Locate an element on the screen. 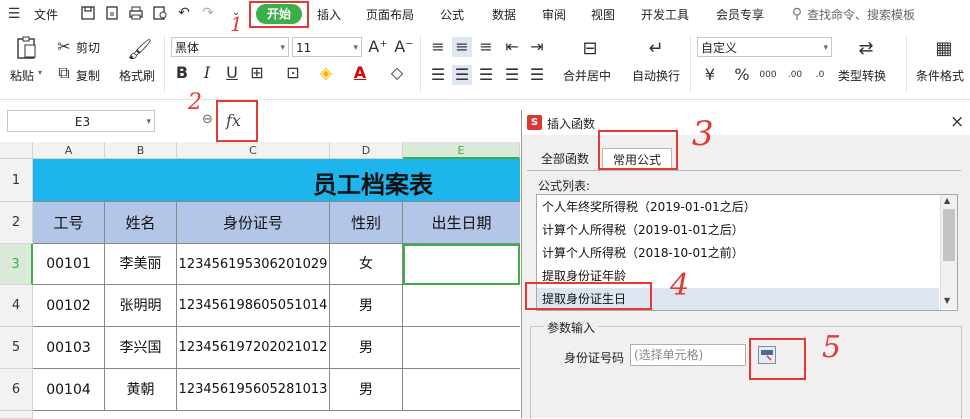 This screenshot has height=419, width=970. indent-decrease-icon: ⇤ is located at coordinates (512, 47).